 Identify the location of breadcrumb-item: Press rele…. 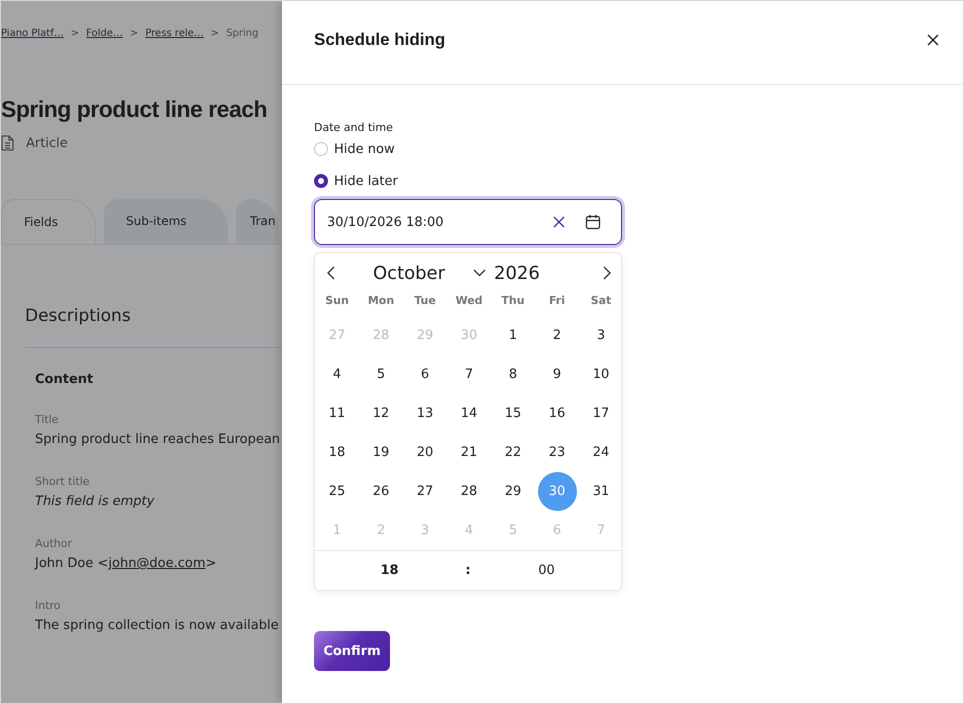
(174, 37).